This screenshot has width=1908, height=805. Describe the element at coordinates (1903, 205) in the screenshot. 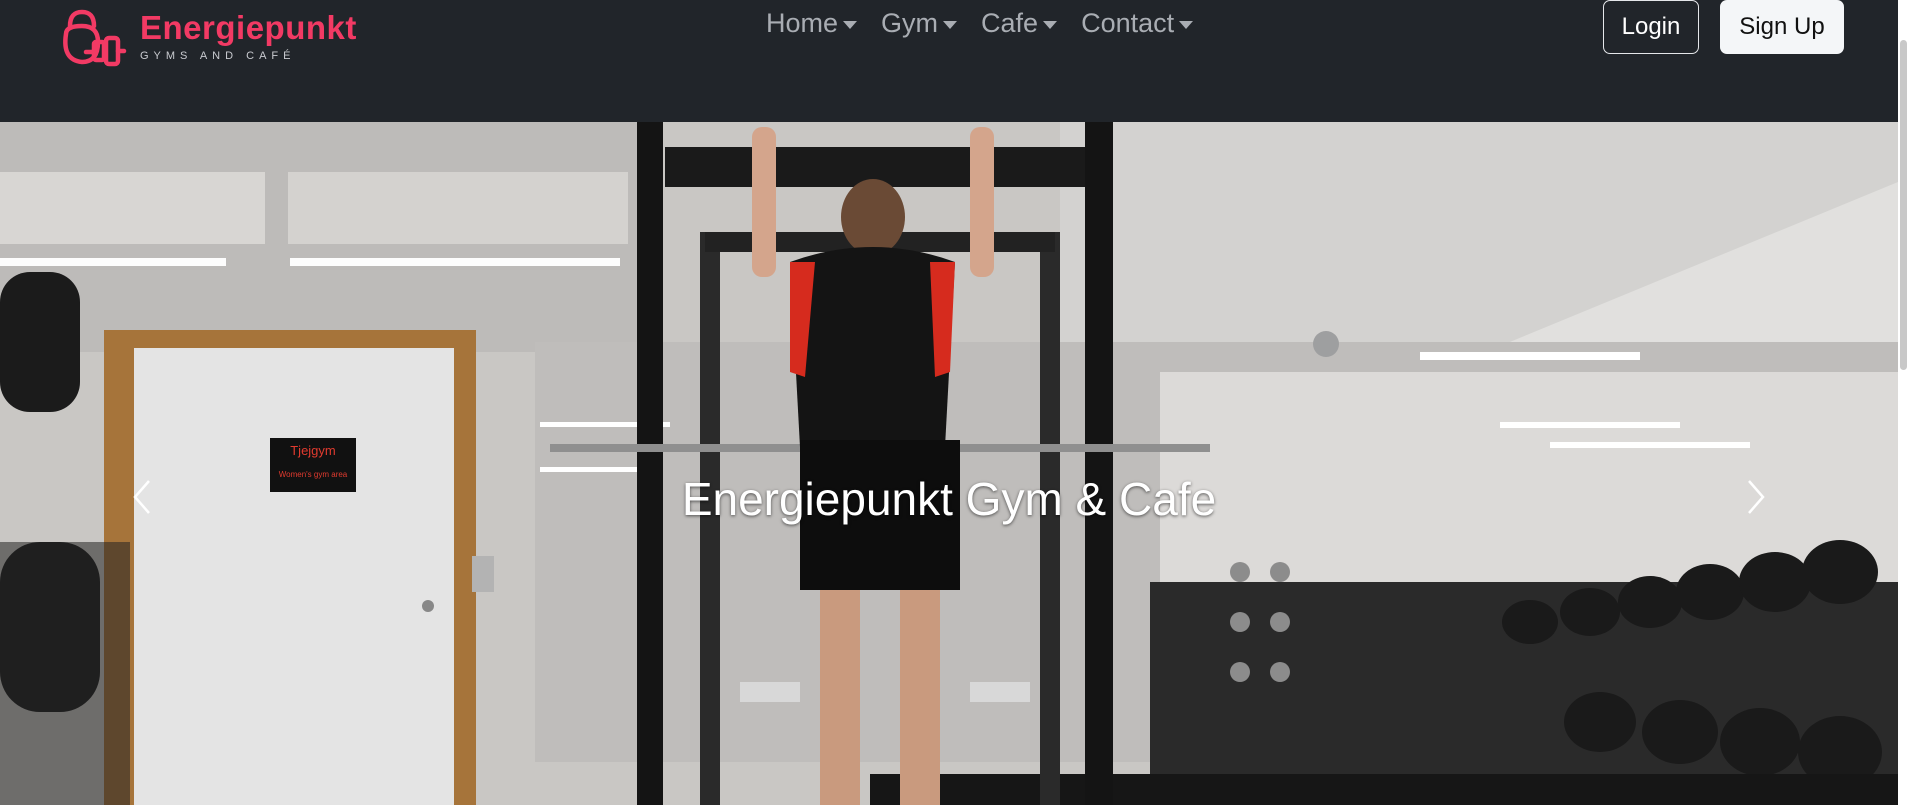

I see `scrollbar-thumb` at that location.